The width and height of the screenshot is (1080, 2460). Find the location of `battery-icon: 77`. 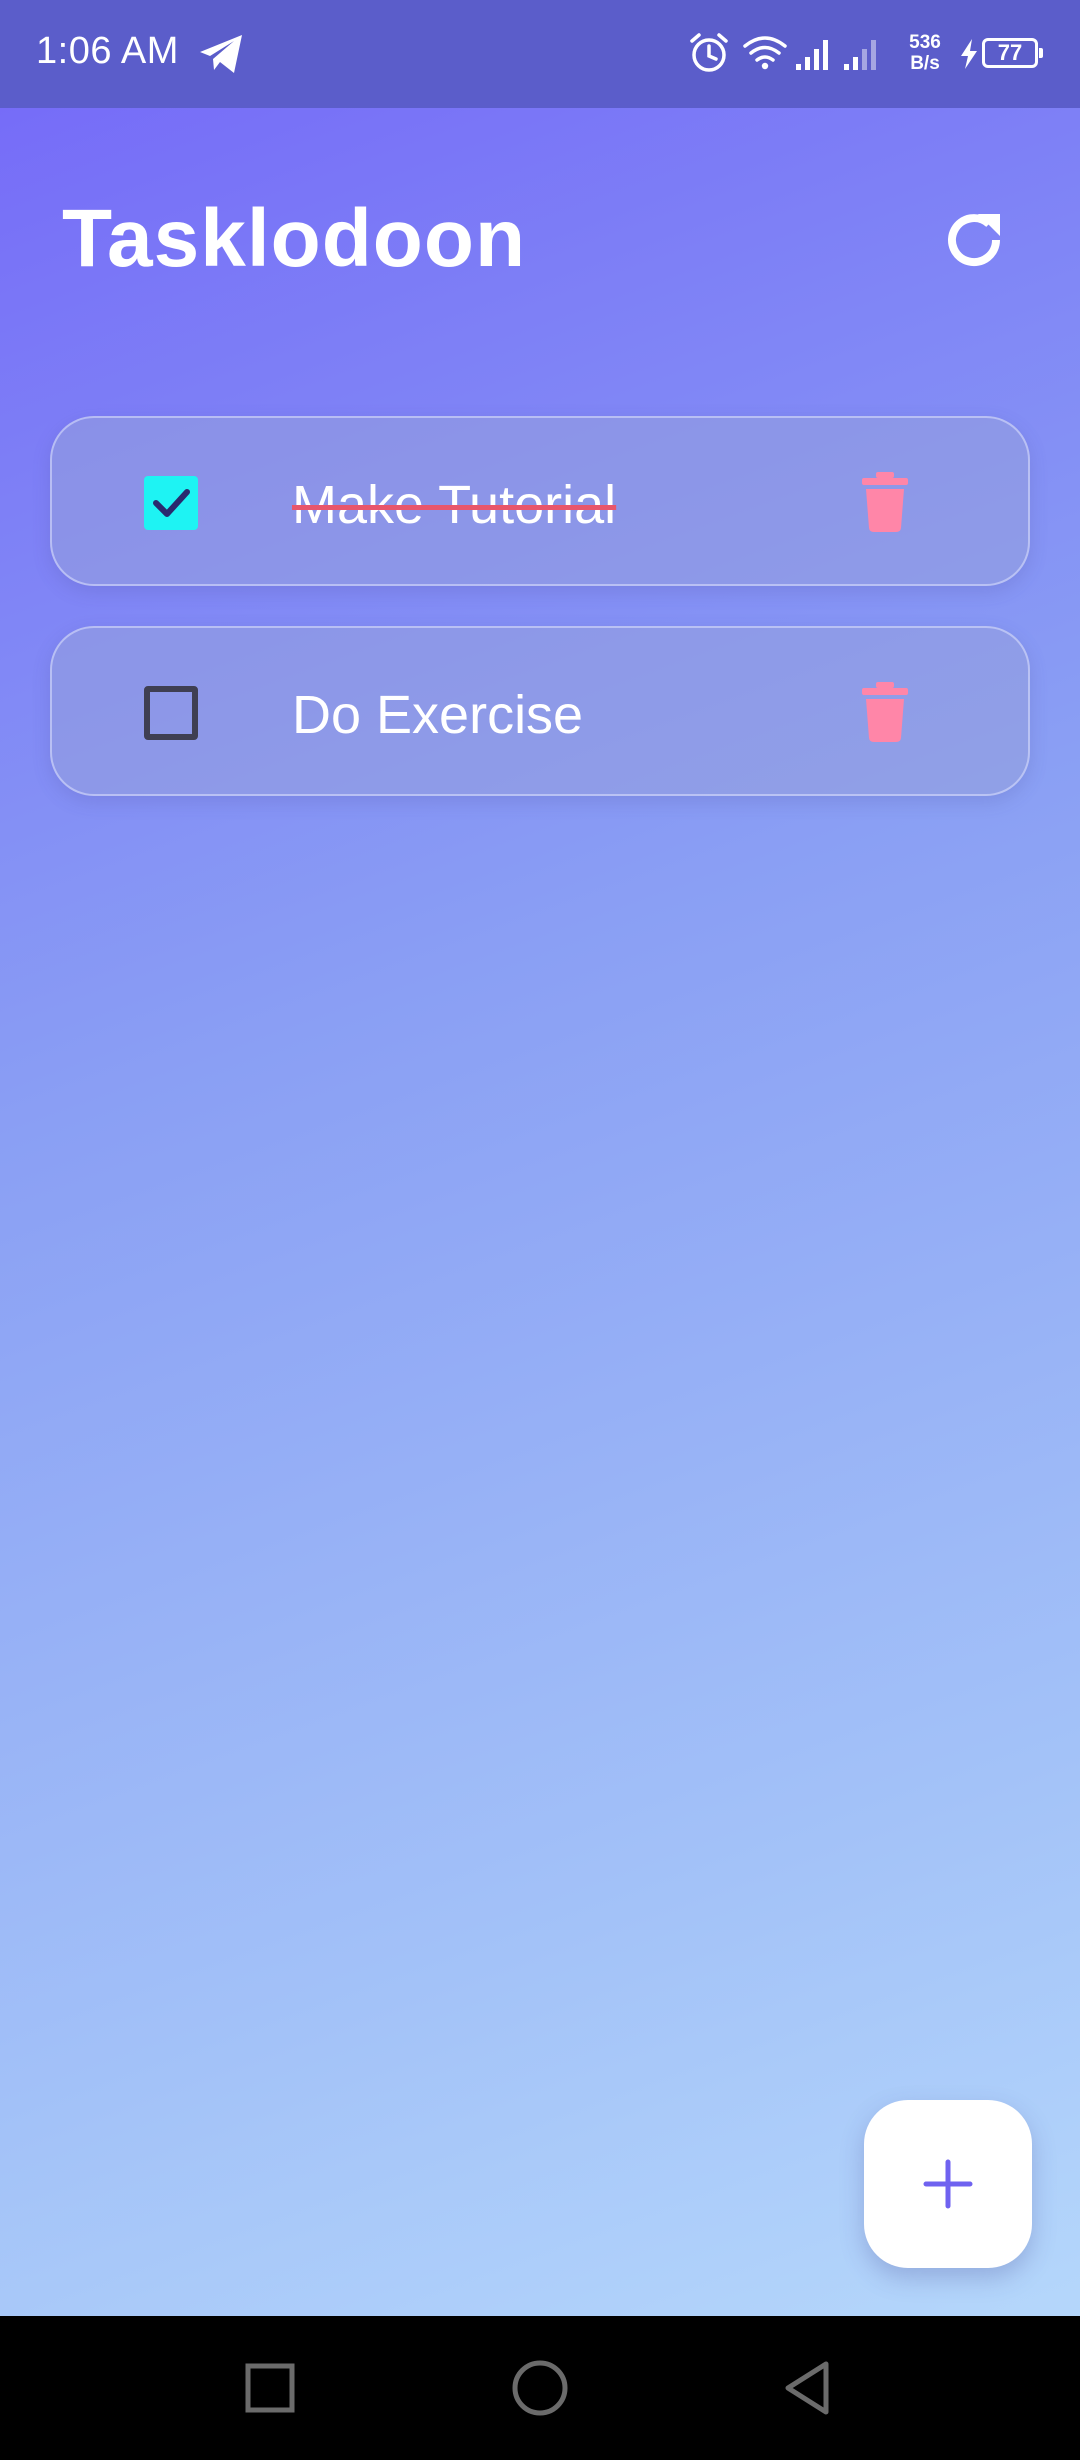

battery-icon: 77 is located at coordinates (1012, 53).